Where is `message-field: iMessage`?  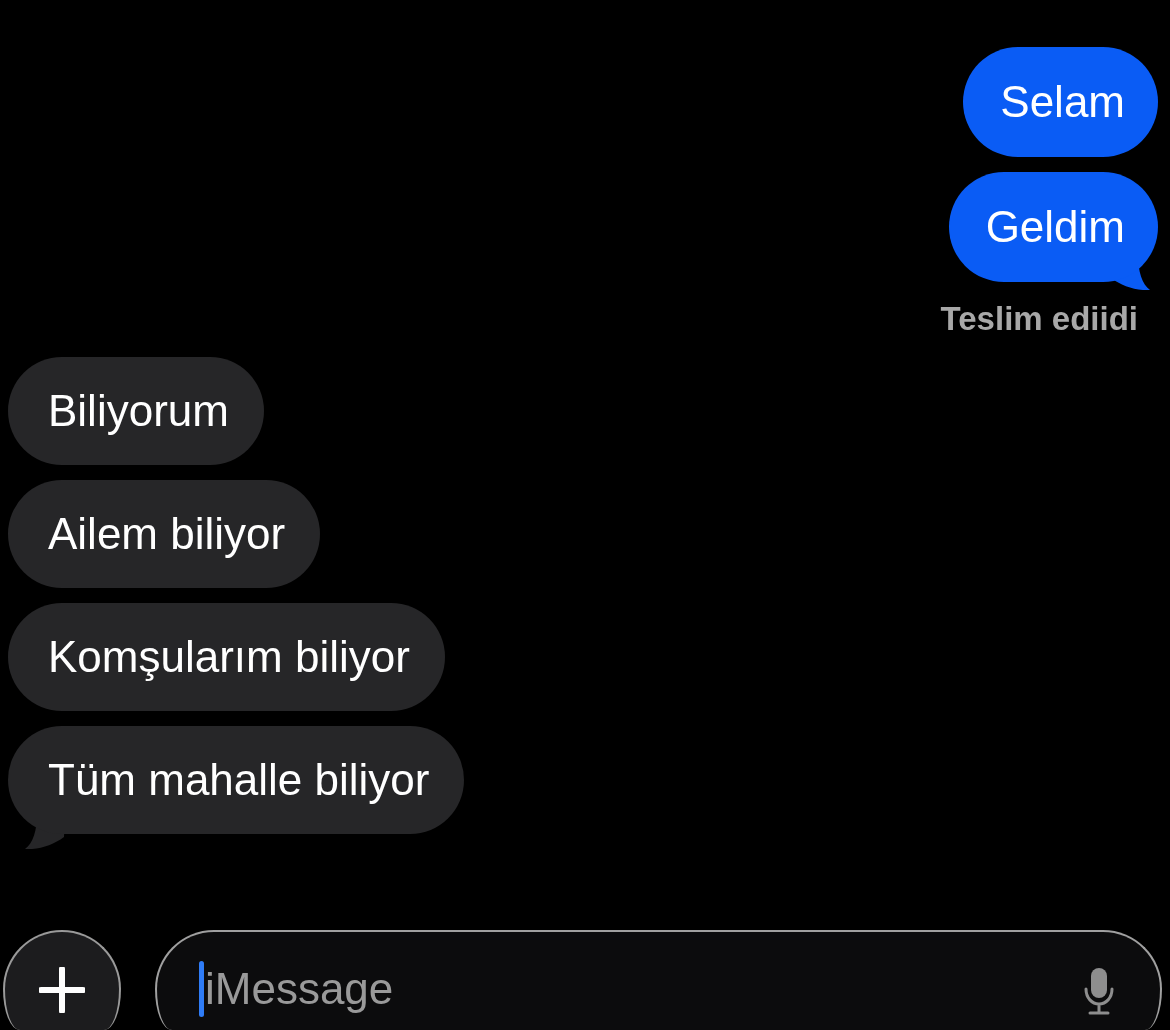 message-field: iMessage is located at coordinates (658, 980).